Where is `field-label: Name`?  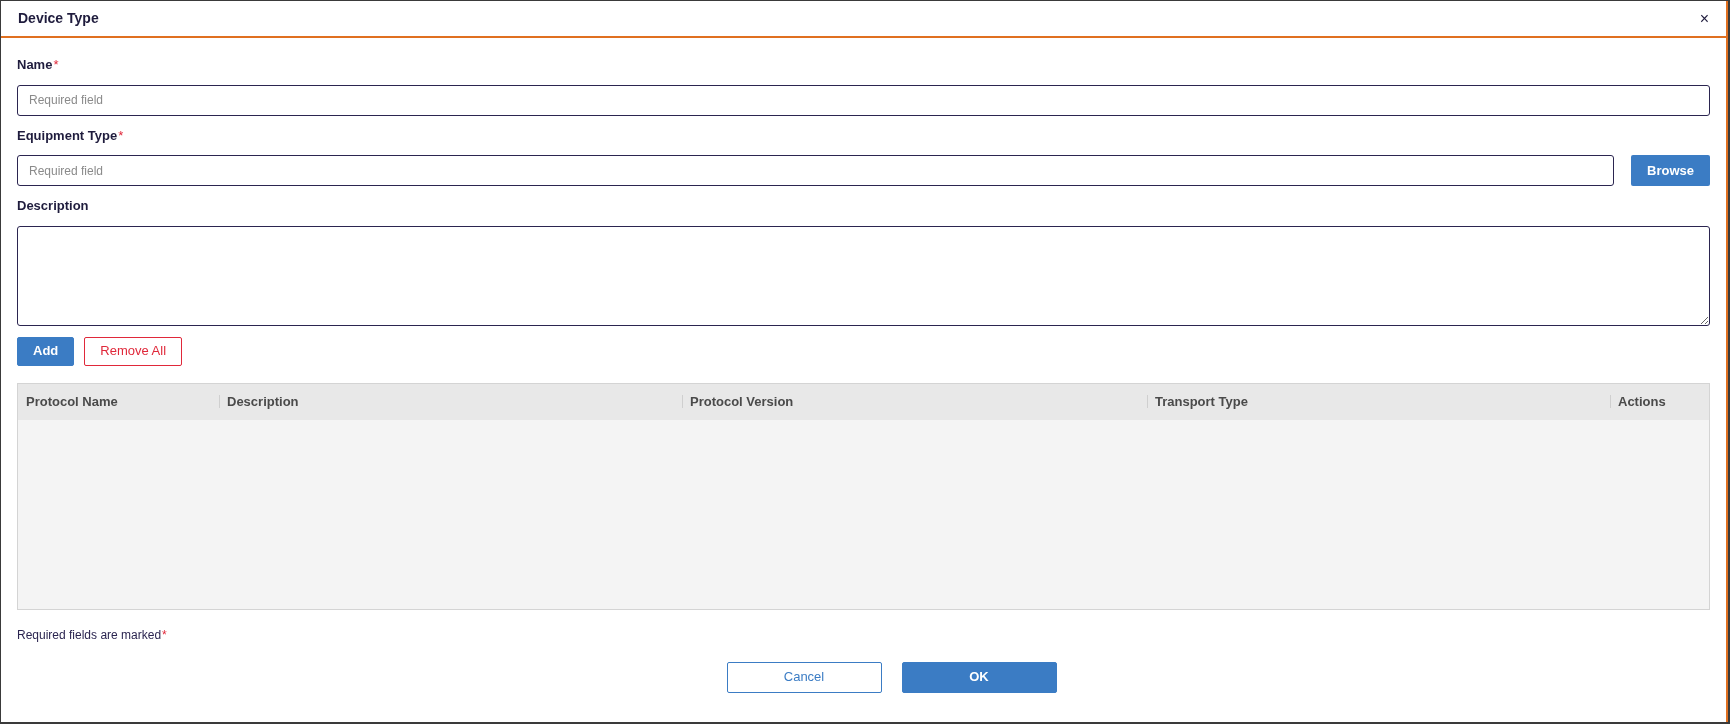 field-label: Name is located at coordinates (35, 65).